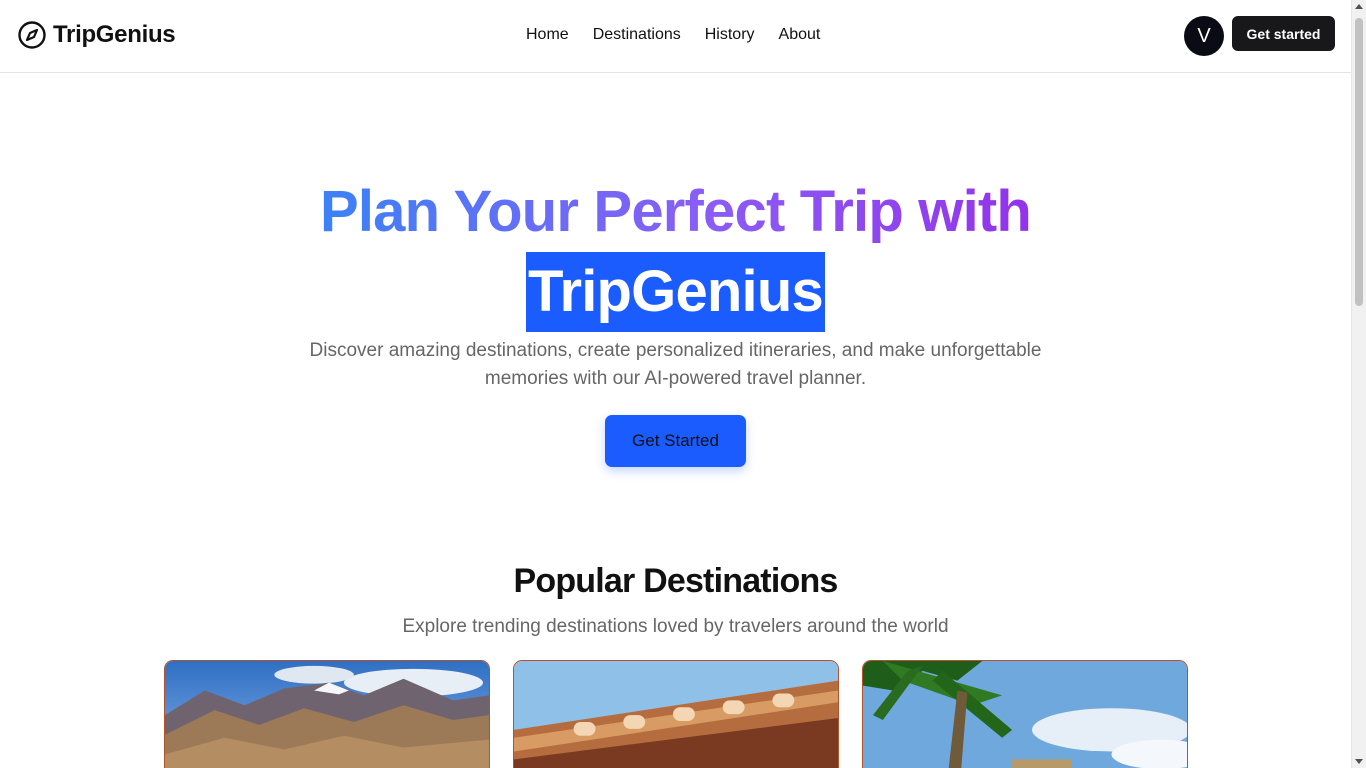  Describe the element at coordinates (1358, 384) in the screenshot. I see `page-scrollbar` at that location.